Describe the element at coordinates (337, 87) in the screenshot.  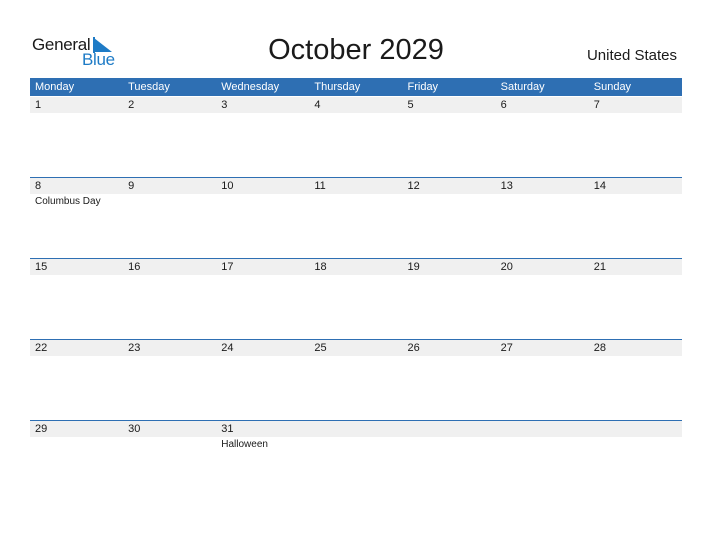
I see `weekday-thursday: Thursday` at that location.